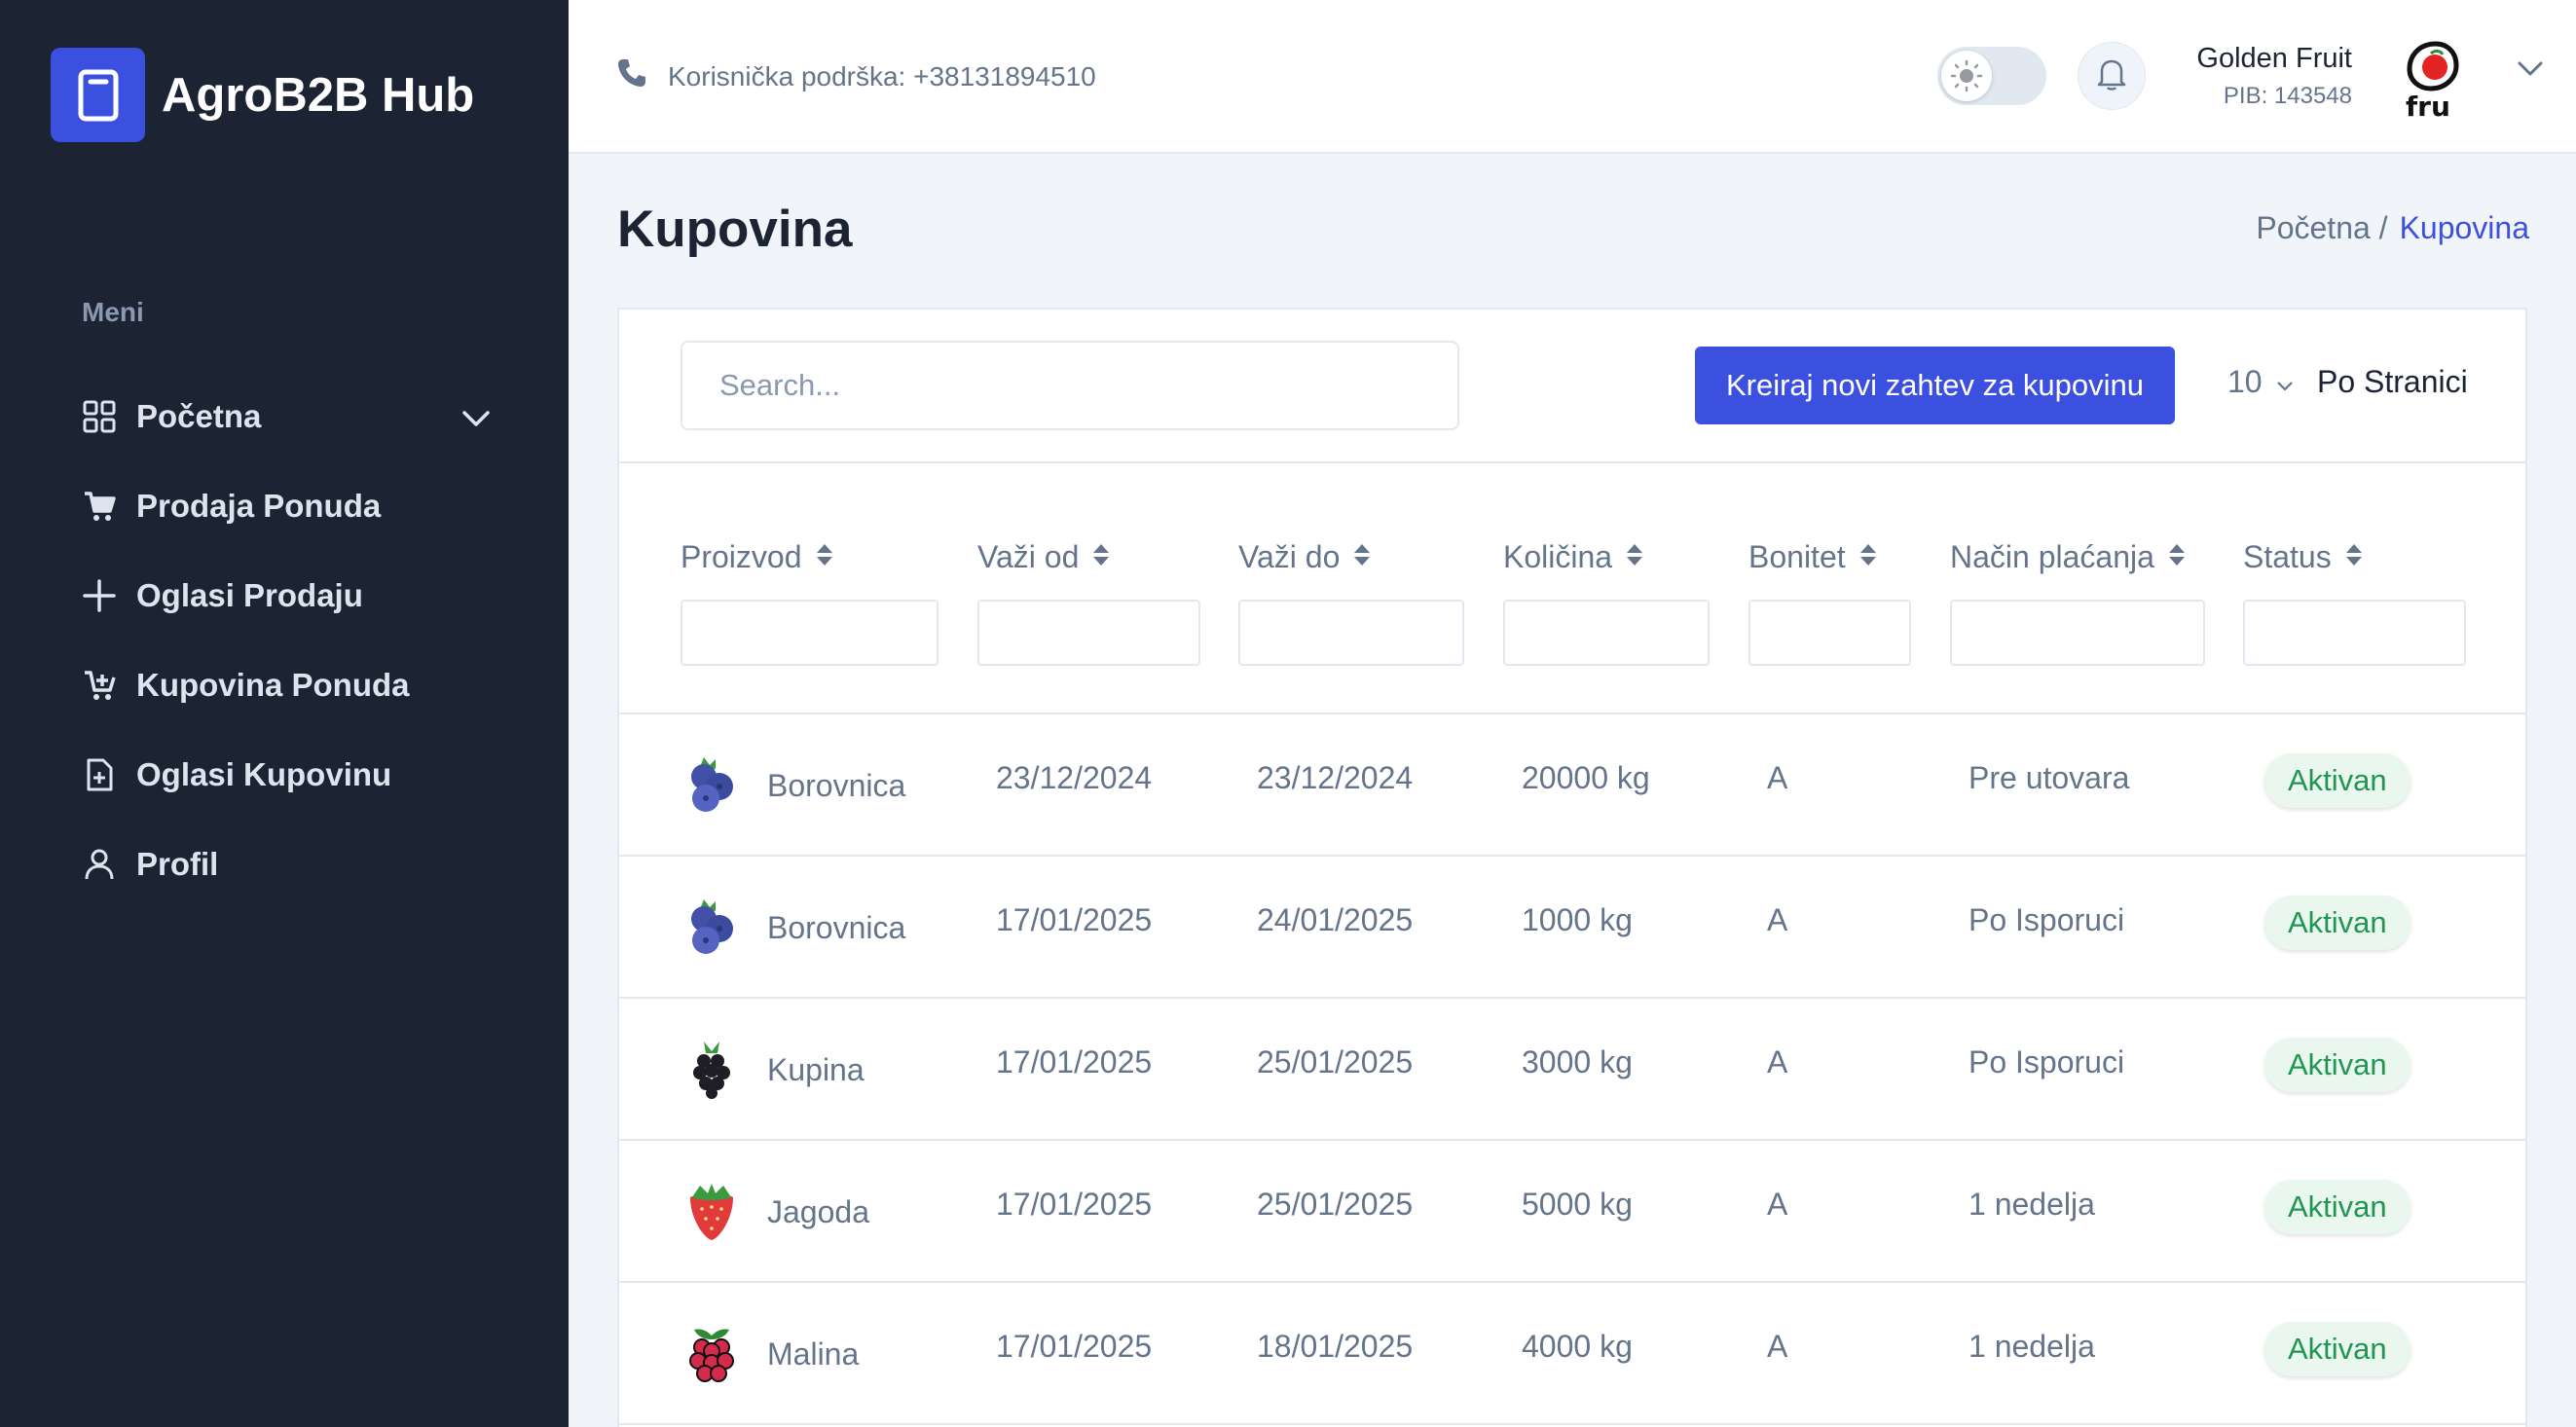 Image resolution: width=2576 pixels, height=1427 pixels. Describe the element at coordinates (2077, 633) in the screenshot. I see `filter-input-nacin-placanja` at that location.